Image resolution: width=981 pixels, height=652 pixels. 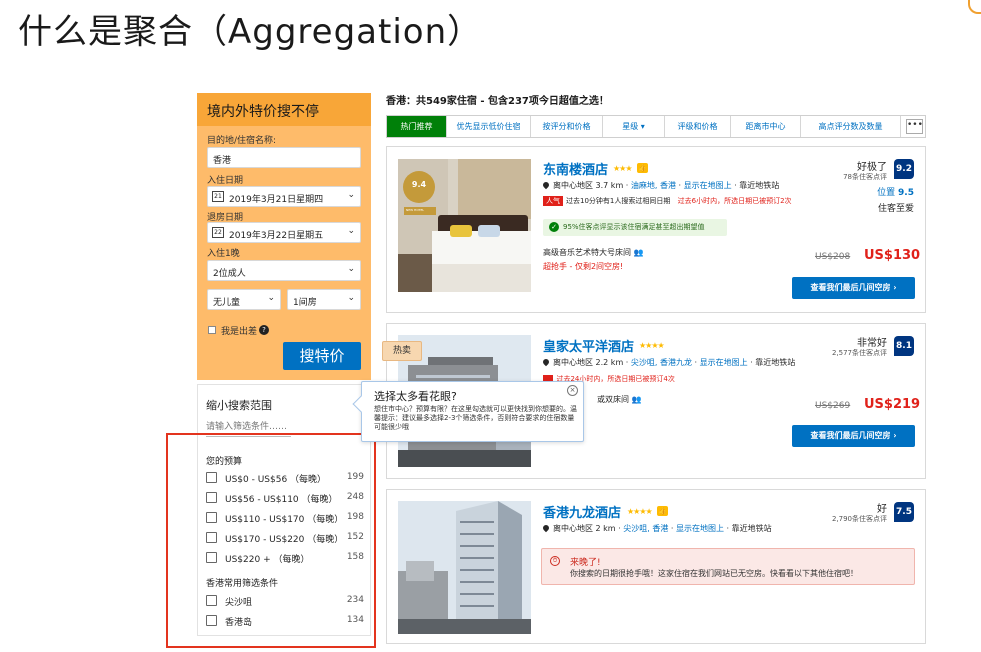 What do you see at coordinates (872, 343) in the screenshot?
I see `score-word: 非常好` at bounding box center [872, 343].